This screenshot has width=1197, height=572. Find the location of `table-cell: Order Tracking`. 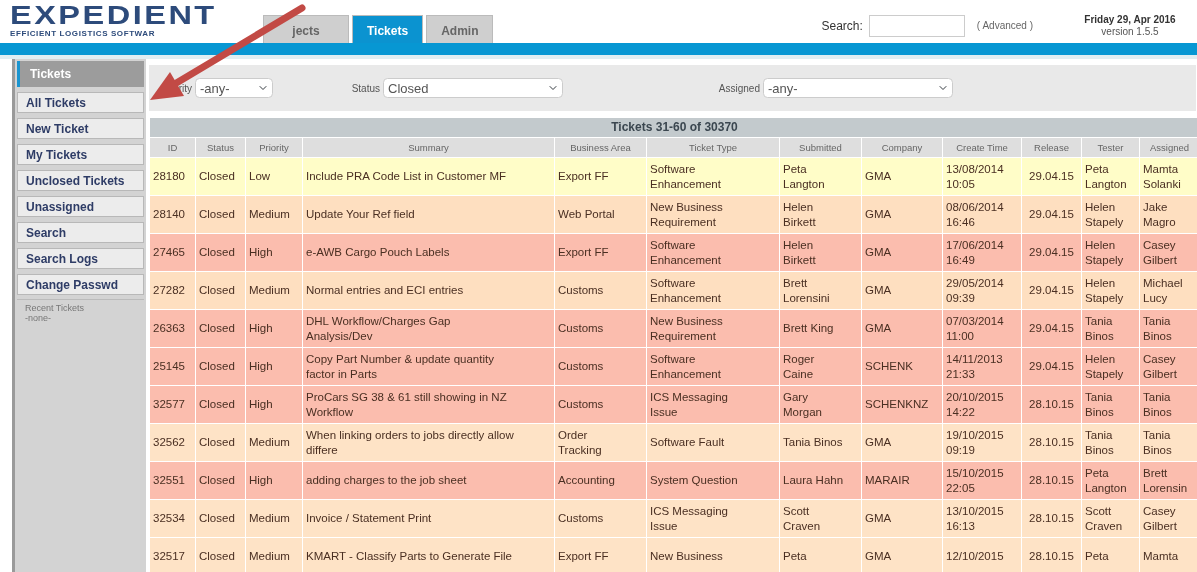

table-cell: Order Tracking is located at coordinates (600, 442).